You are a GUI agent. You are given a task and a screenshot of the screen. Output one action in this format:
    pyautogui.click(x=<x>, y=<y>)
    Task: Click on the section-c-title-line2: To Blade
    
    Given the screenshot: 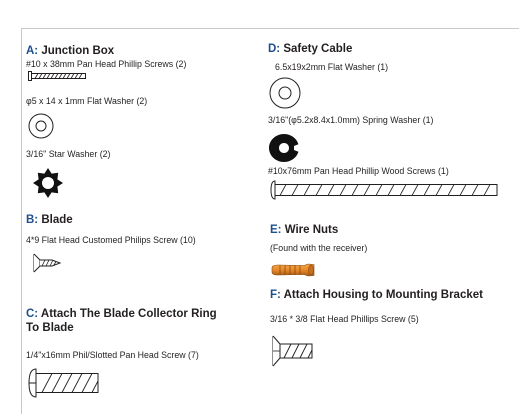 What is the action you would take?
    pyautogui.click(x=50, y=328)
    